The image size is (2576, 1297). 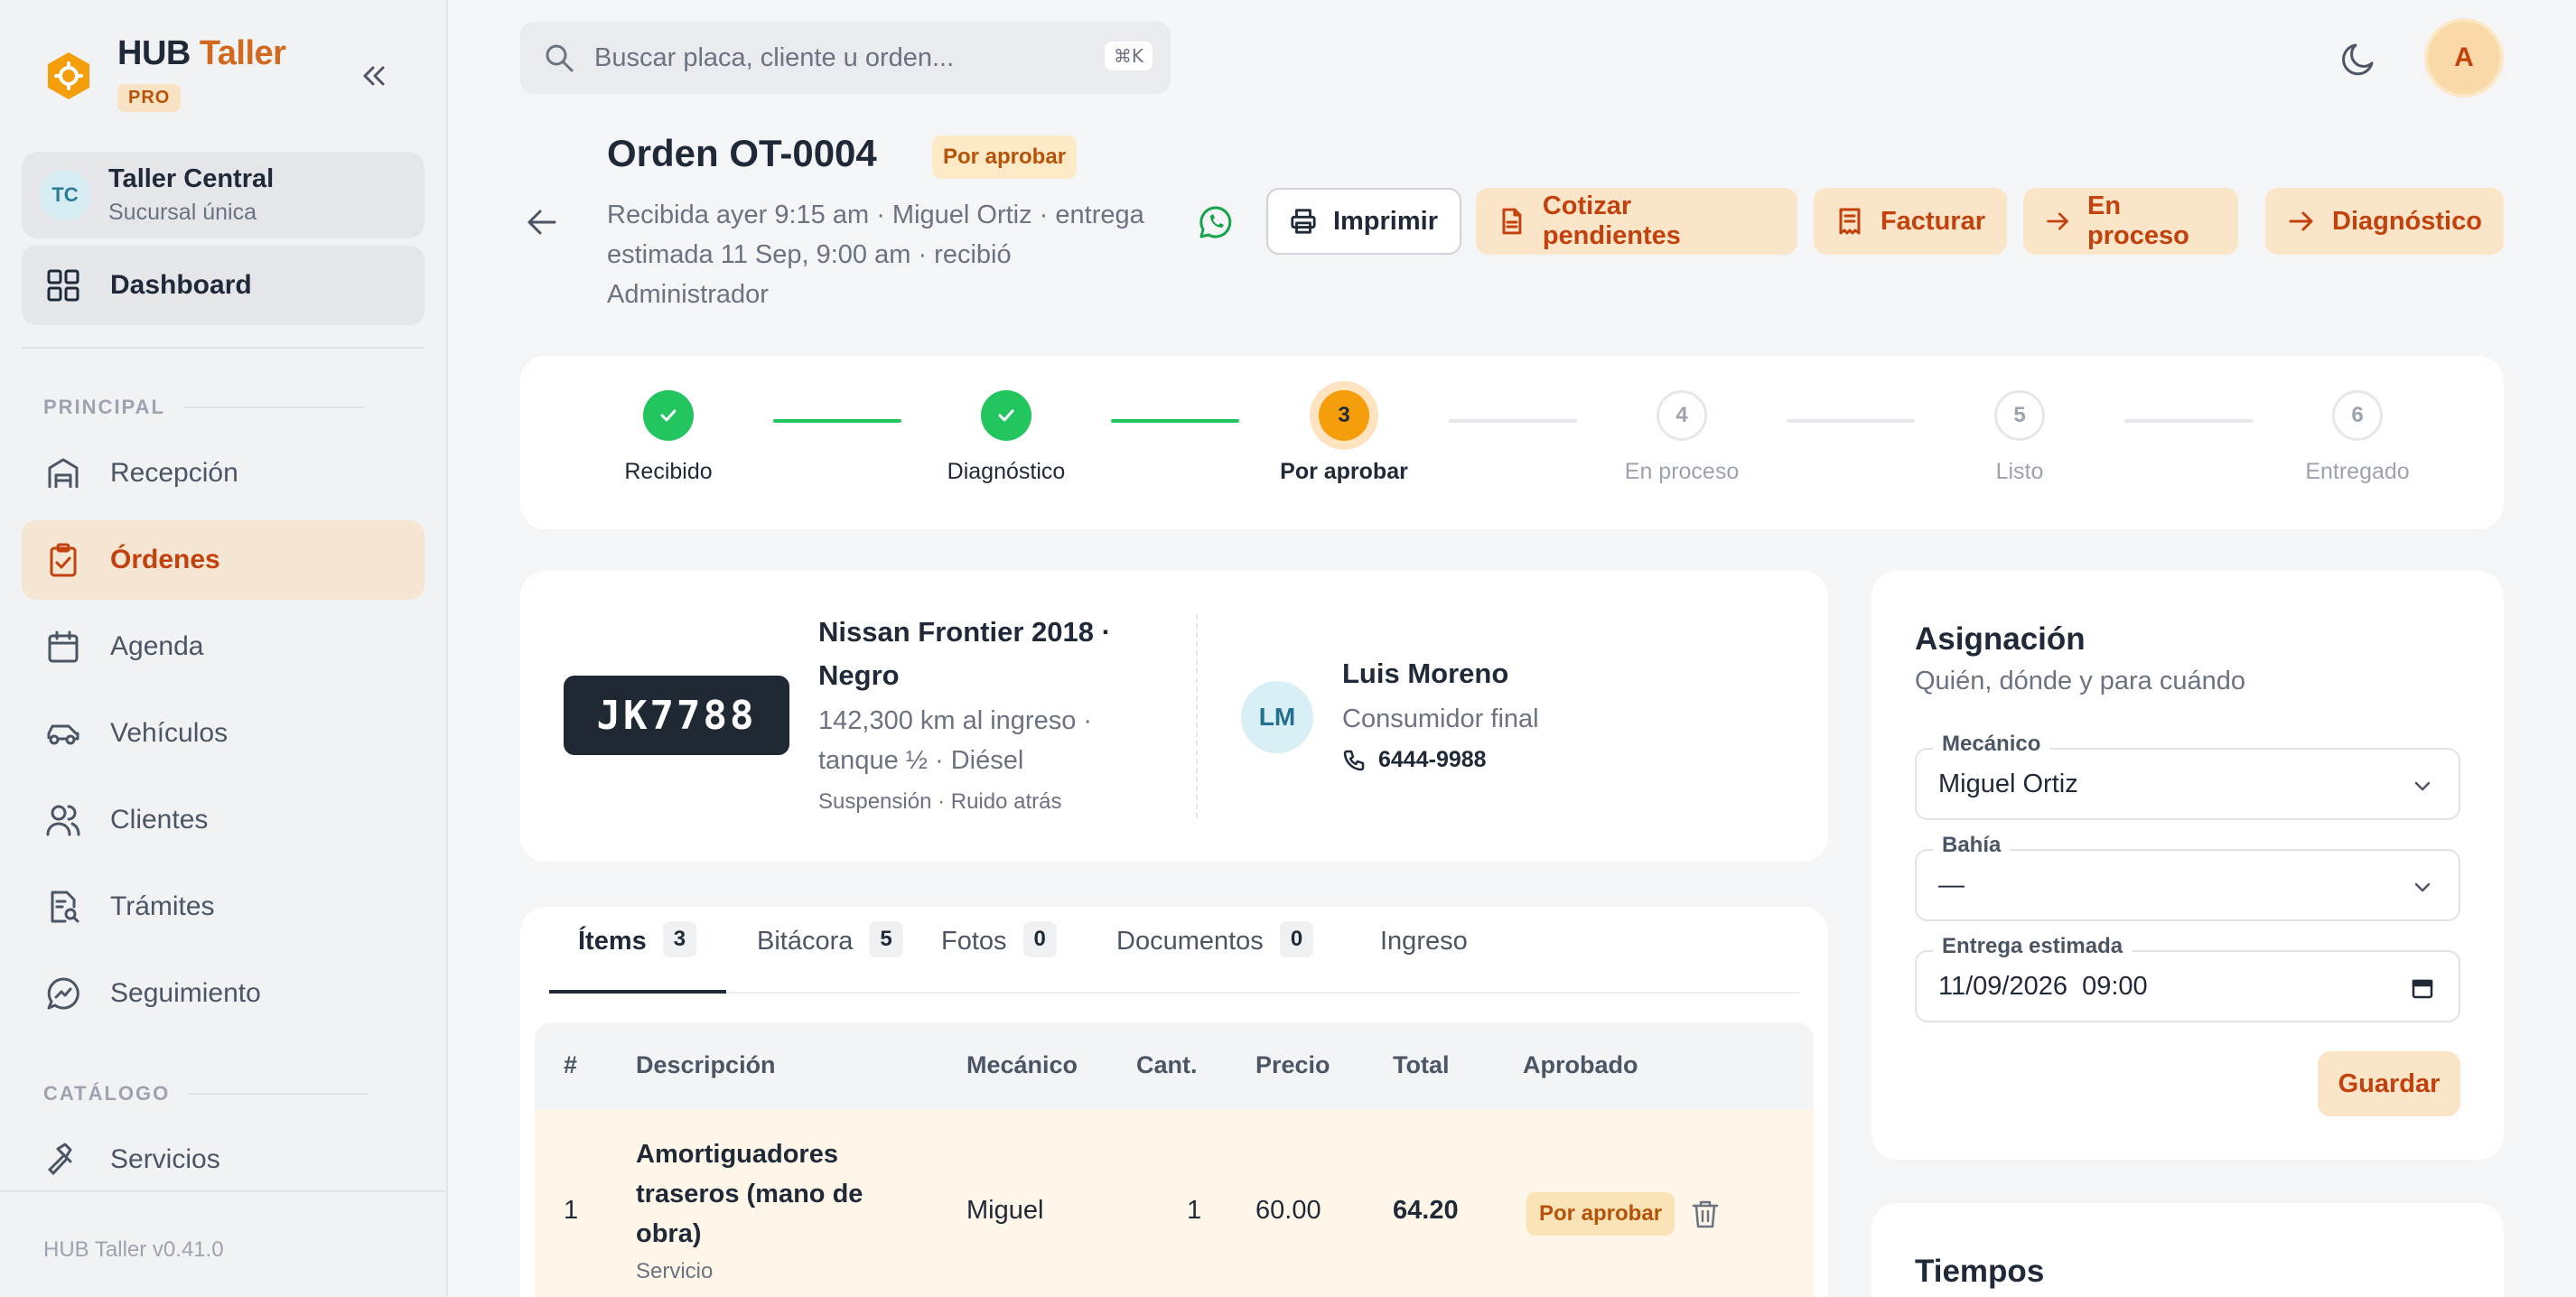 What do you see at coordinates (2301, 221) in the screenshot?
I see `arrow-right-icon` at bounding box center [2301, 221].